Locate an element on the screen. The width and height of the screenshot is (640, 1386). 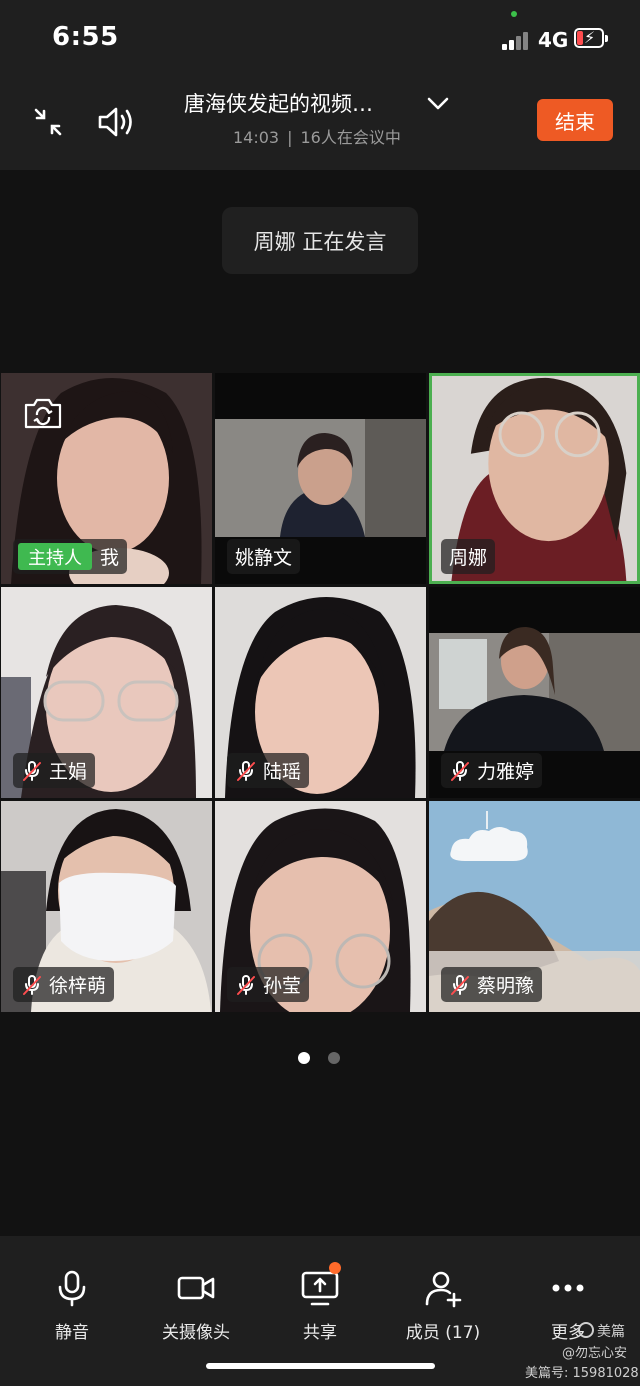
title-dropdown-button is located at coordinates (438, 104).